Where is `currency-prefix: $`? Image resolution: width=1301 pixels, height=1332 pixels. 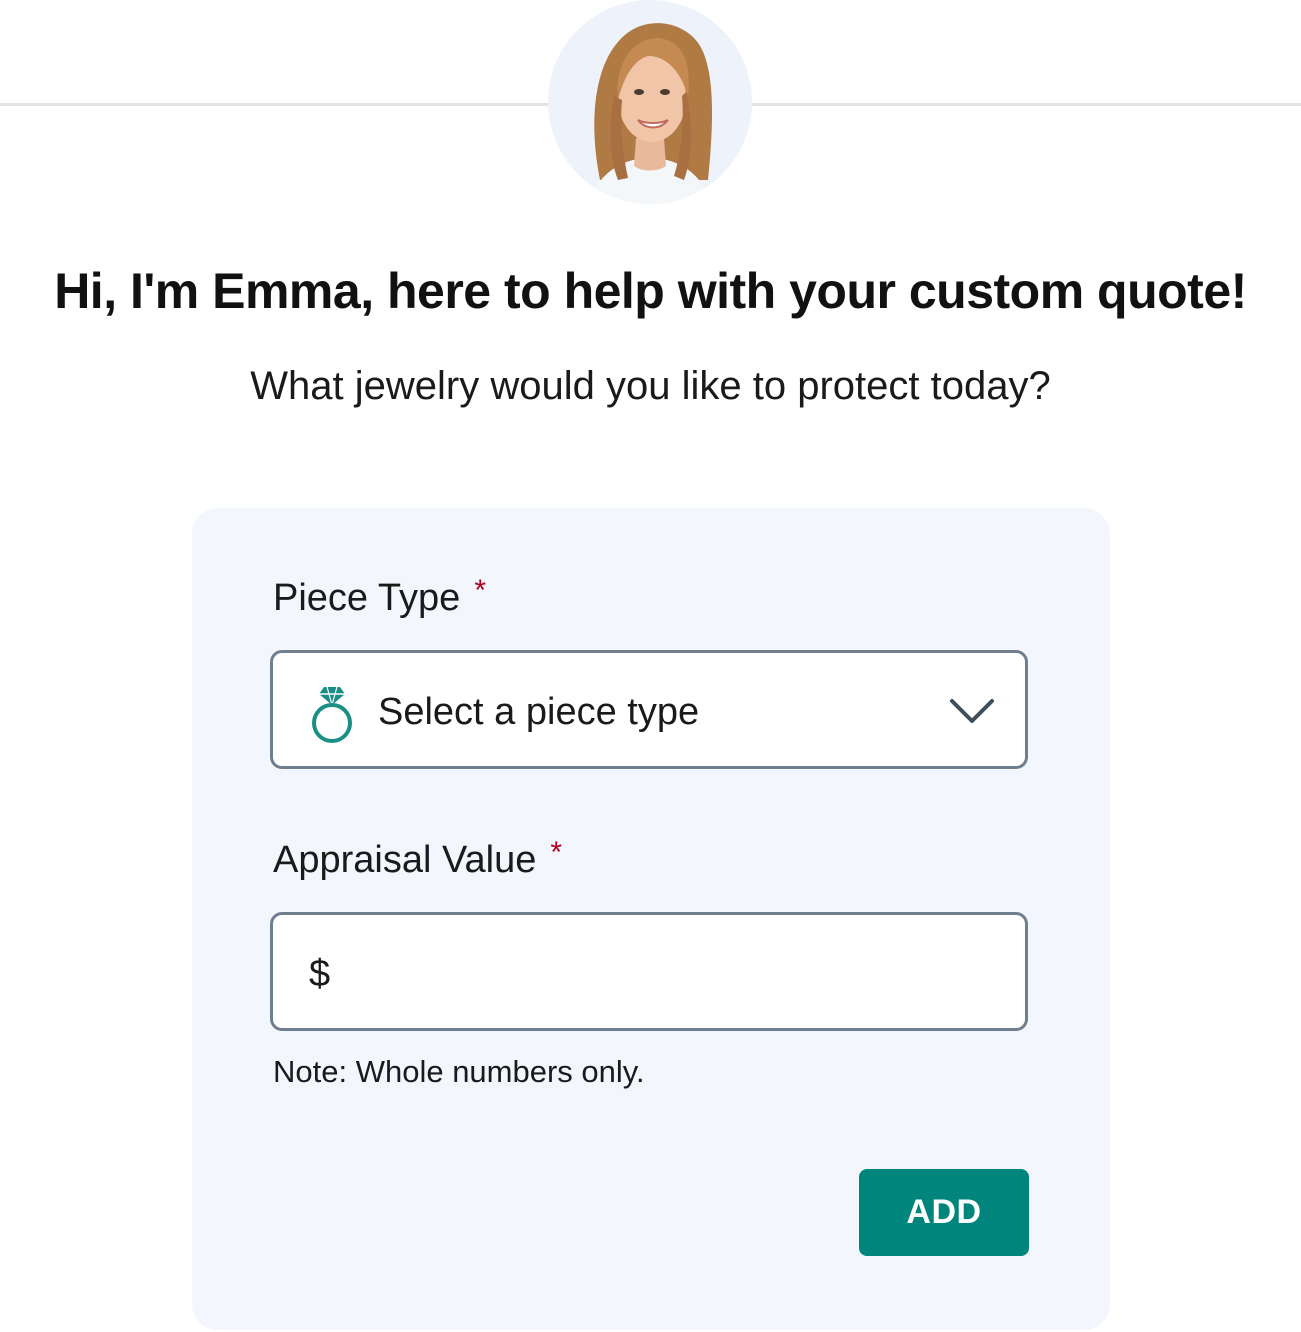 currency-prefix: $ is located at coordinates (320, 974).